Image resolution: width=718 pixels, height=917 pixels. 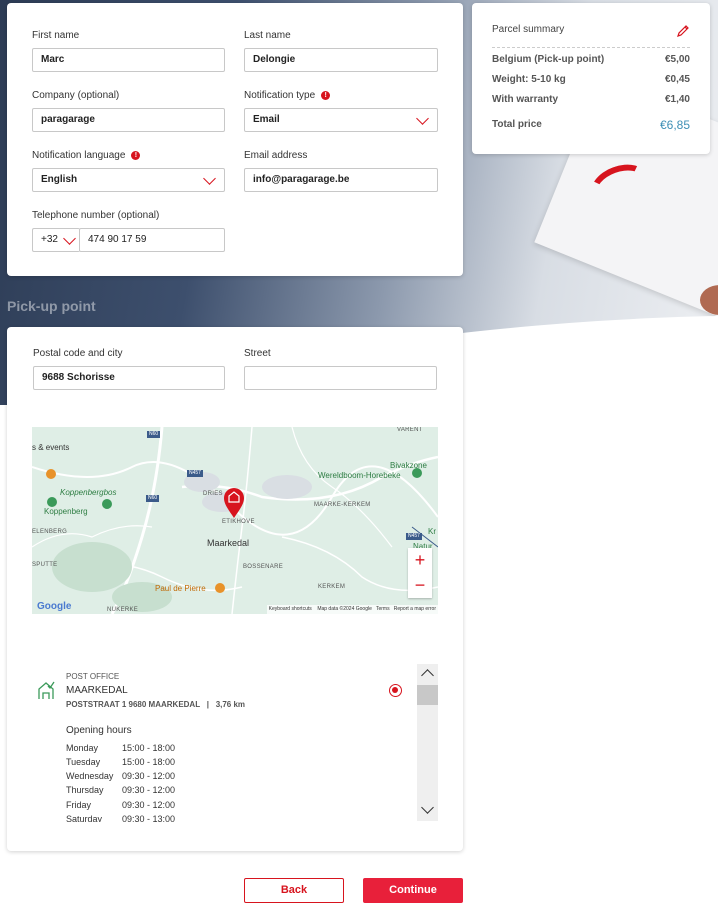 I want to click on hours-row: Wednesday 09:30 - 12:00, so click(x=121, y=776).